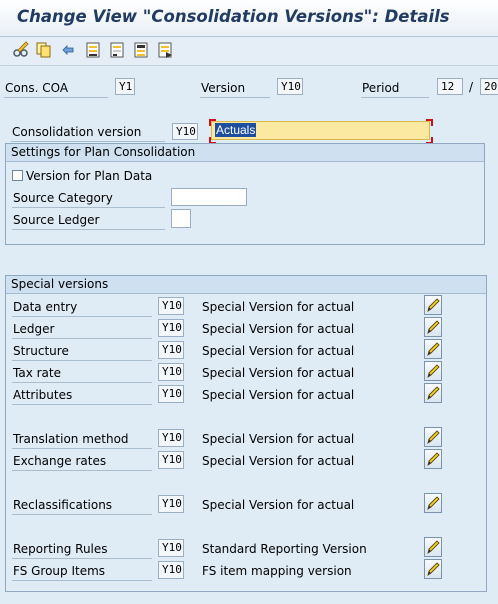  What do you see at coordinates (165, 50) in the screenshot?
I see `next-entry-icon` at bounding box center [165, 50].